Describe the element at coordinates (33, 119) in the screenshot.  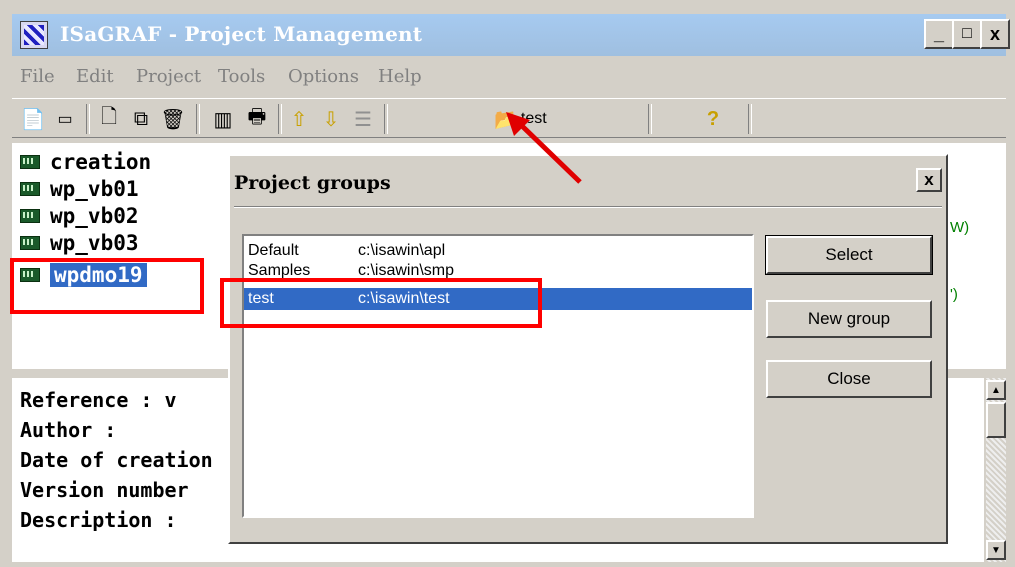
I see `properties-icon: 📄` at that location.